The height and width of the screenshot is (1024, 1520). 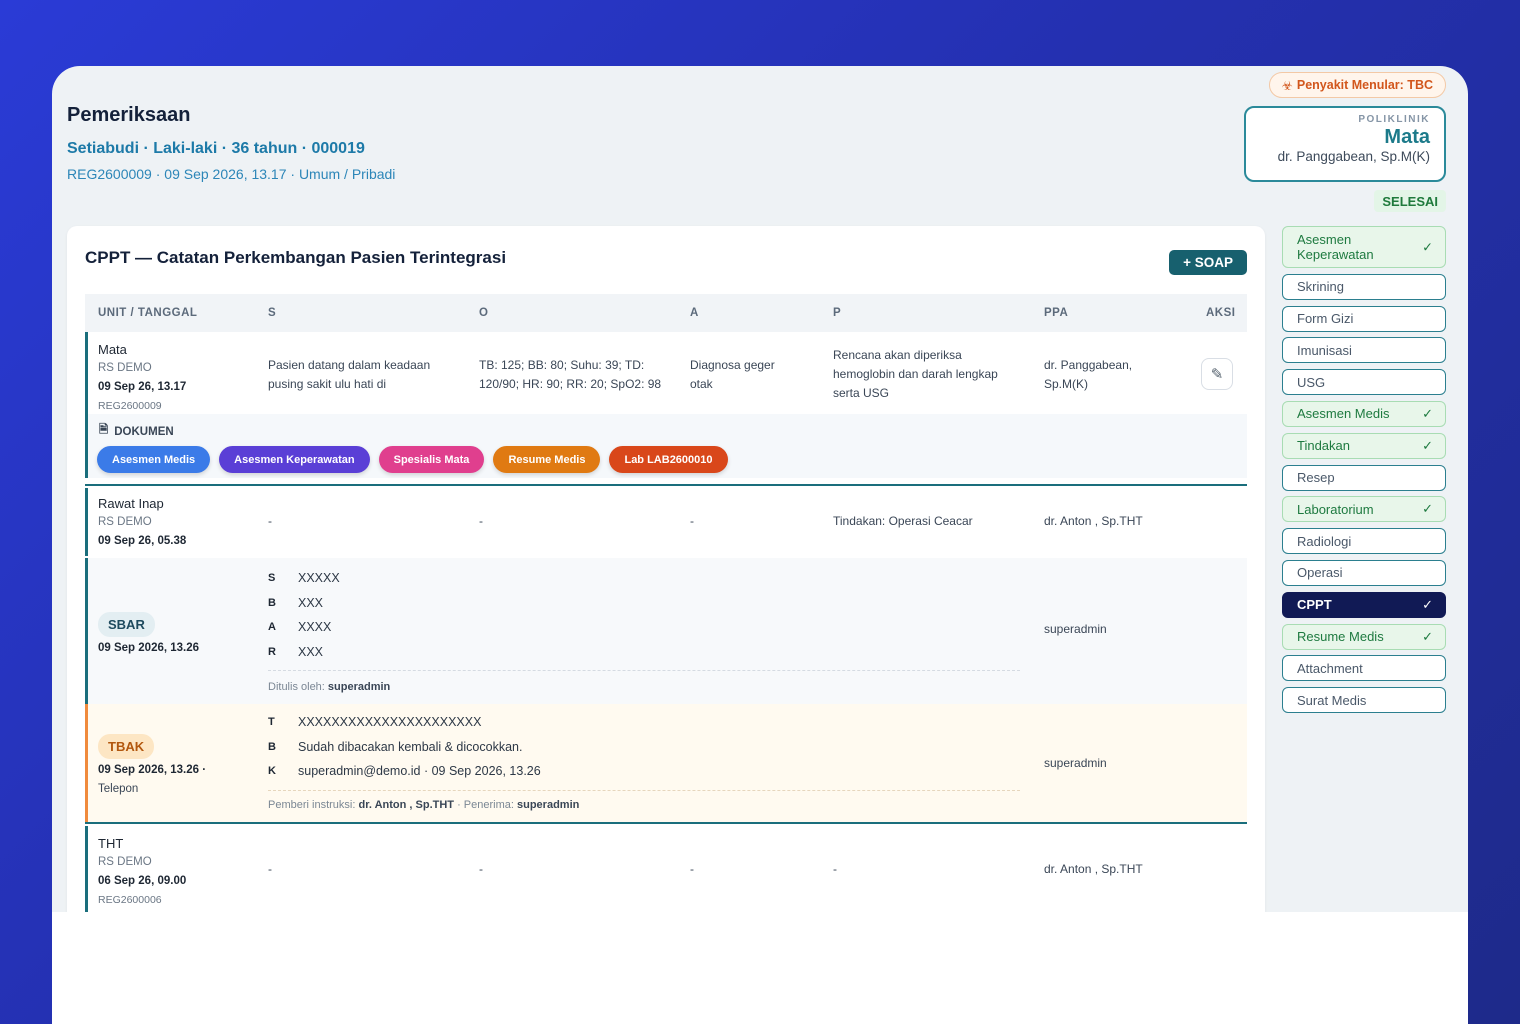 I want to click on page-title: Pemeriksaan, so click(x=129, y=115).